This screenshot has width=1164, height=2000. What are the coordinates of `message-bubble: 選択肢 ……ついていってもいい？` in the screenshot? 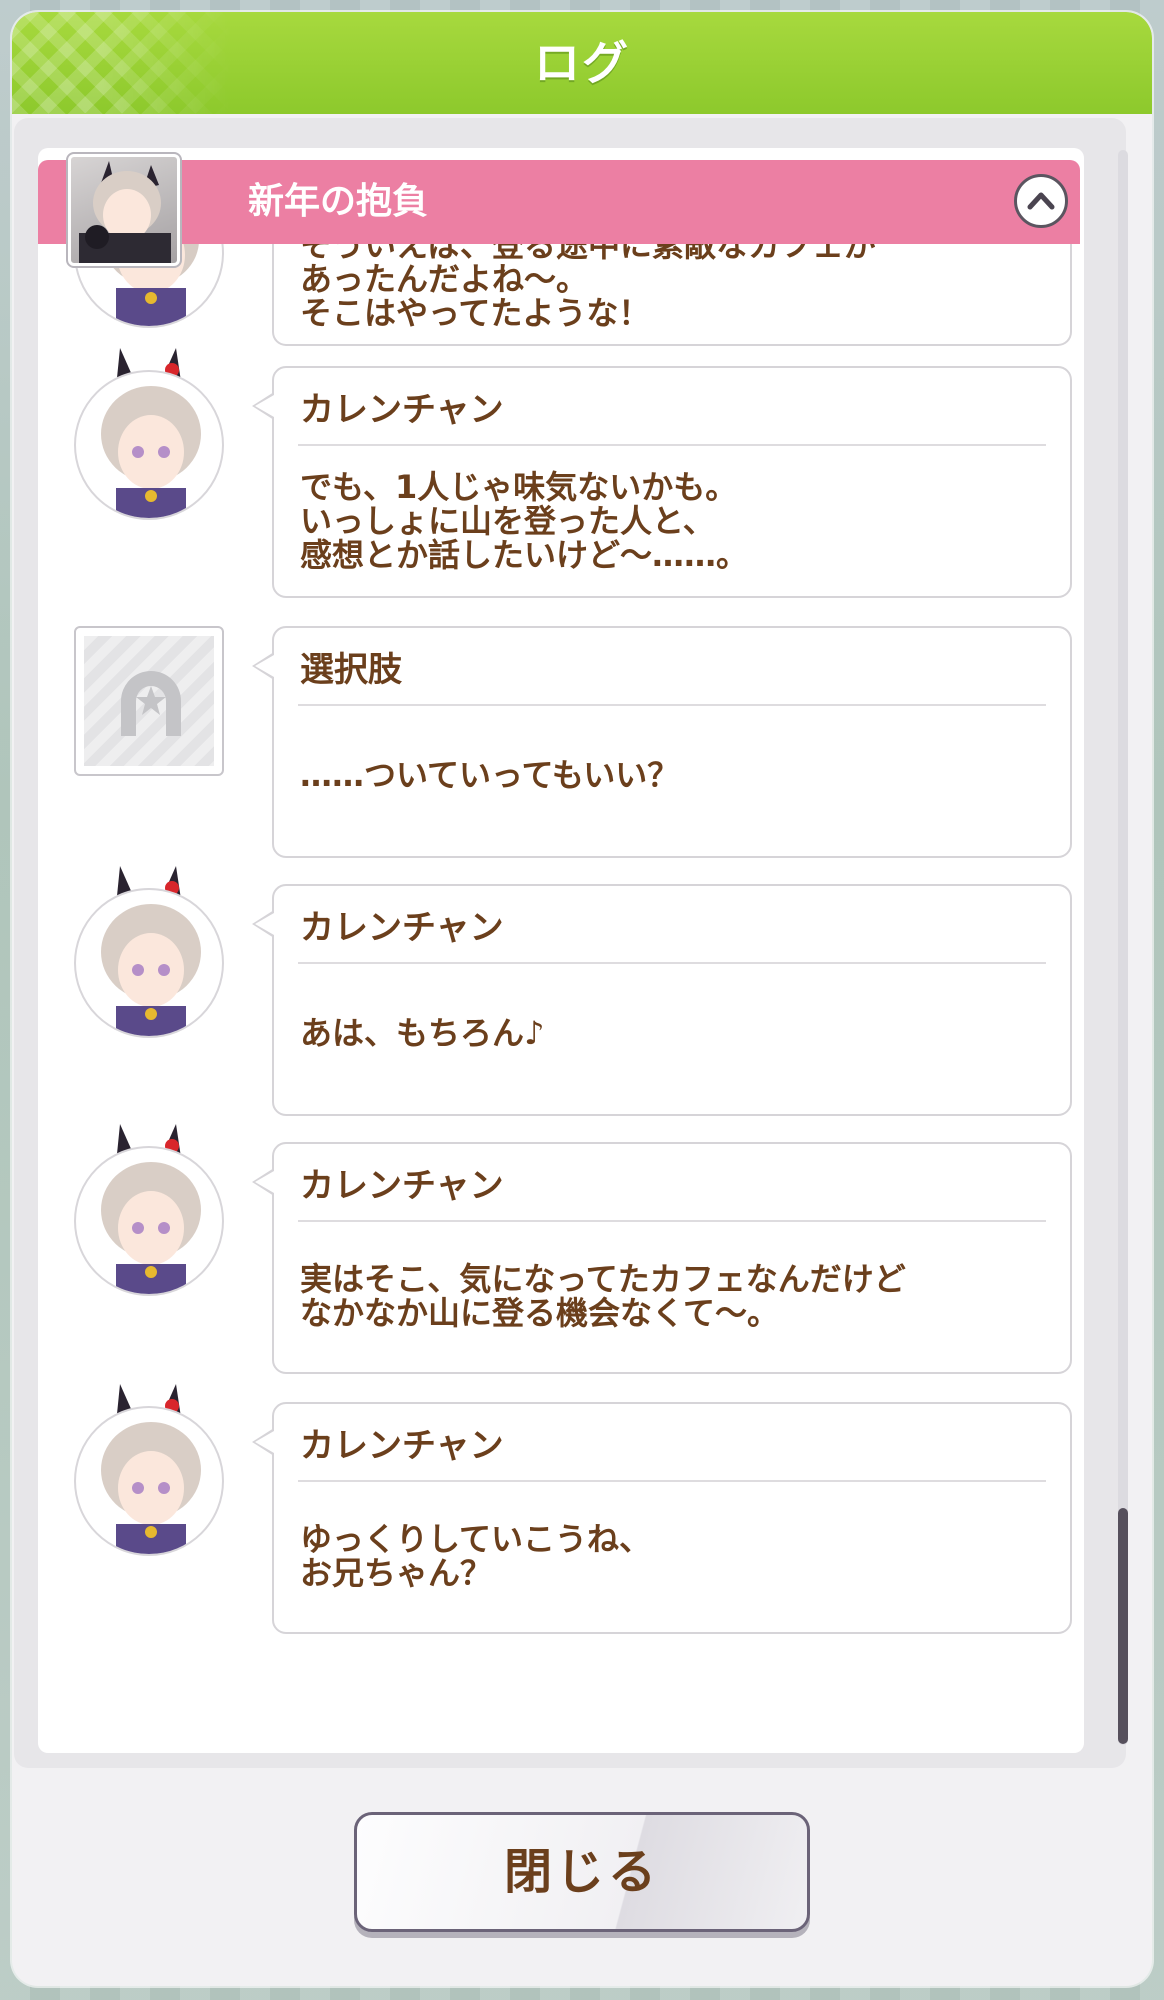 It's located at (662, 742).